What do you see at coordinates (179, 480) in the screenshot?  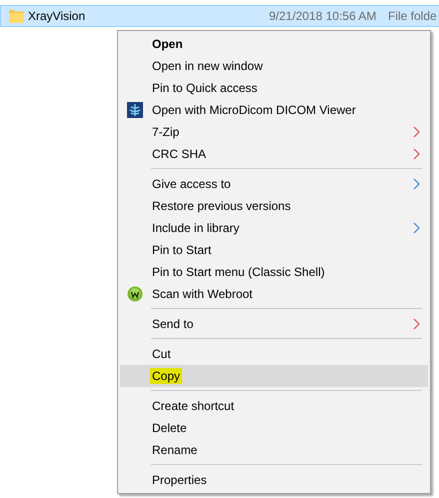 I see `menu-item-label: Properties` at bounding box center [179, 480].